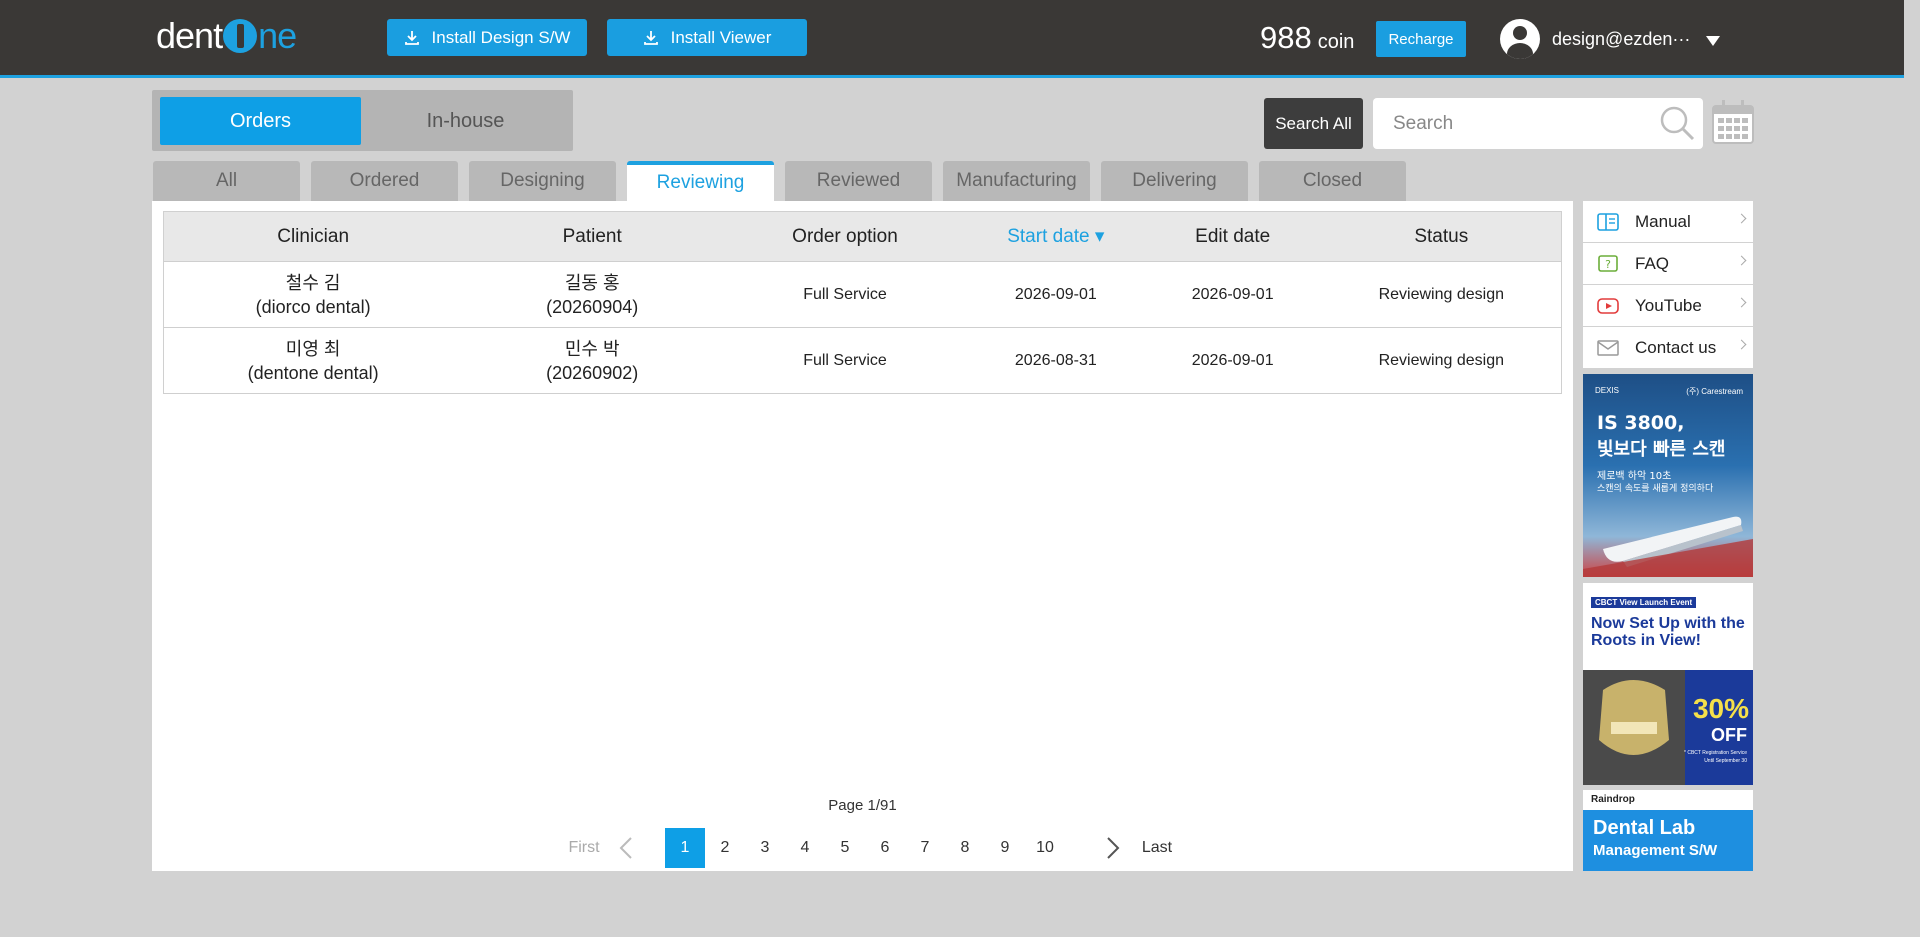 The height and width of the screenshot is (937, 1920). I want to click on page-10: 10, so click(1045, 848).